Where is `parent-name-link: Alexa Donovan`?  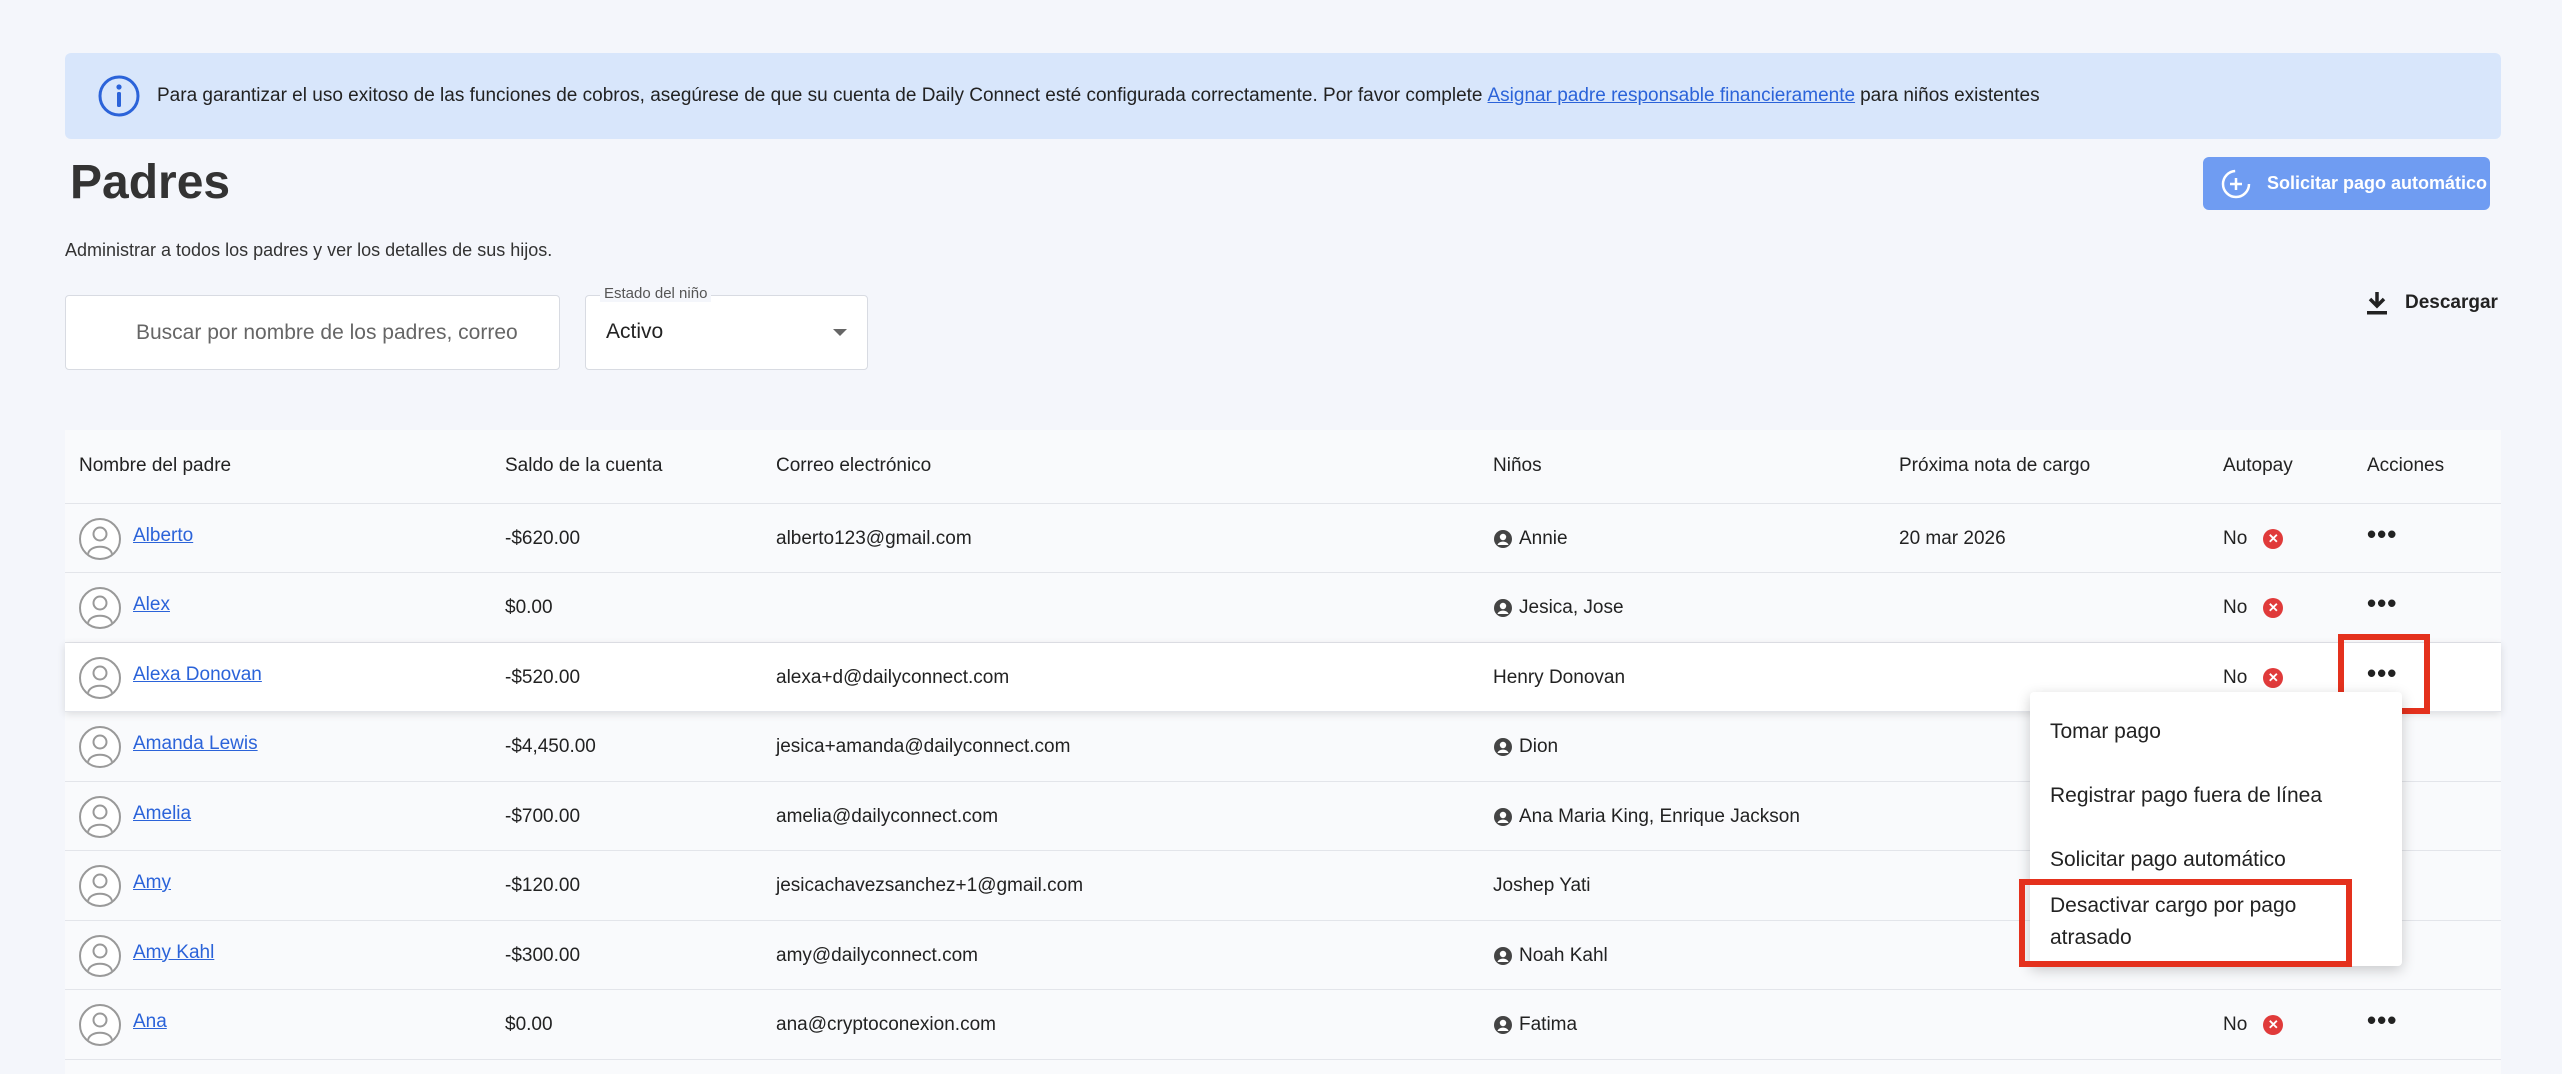 parent-name-link: Alexa Donovan is located at coordinates (197, 675).